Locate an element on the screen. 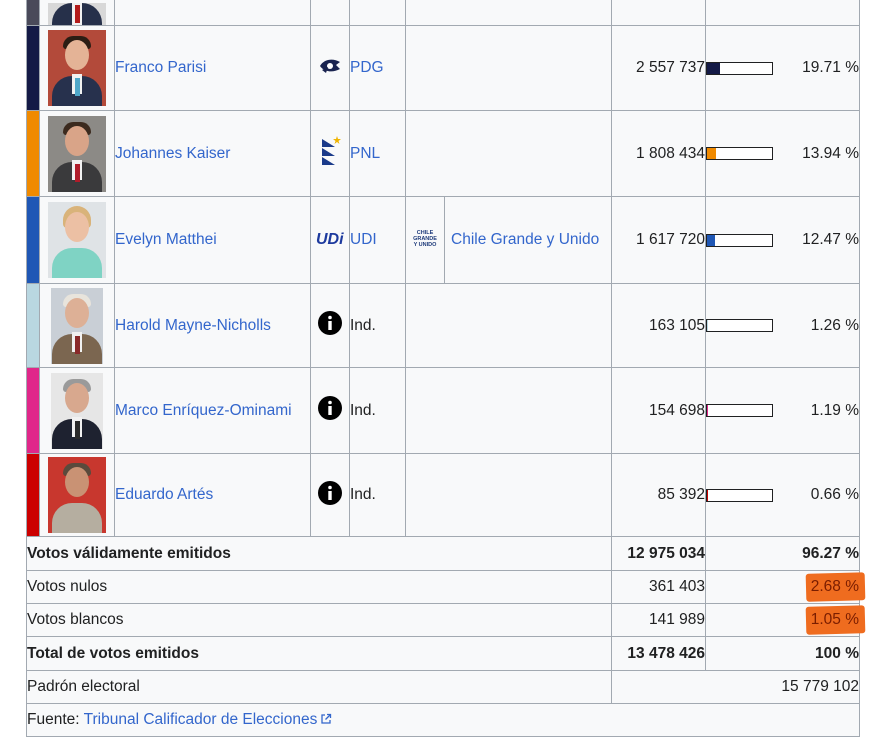 The width and height of the screenshot is (883, 751). summary-row-blank: Votos blancos 141 989 1.05 % is located at coordinates (446, 620).